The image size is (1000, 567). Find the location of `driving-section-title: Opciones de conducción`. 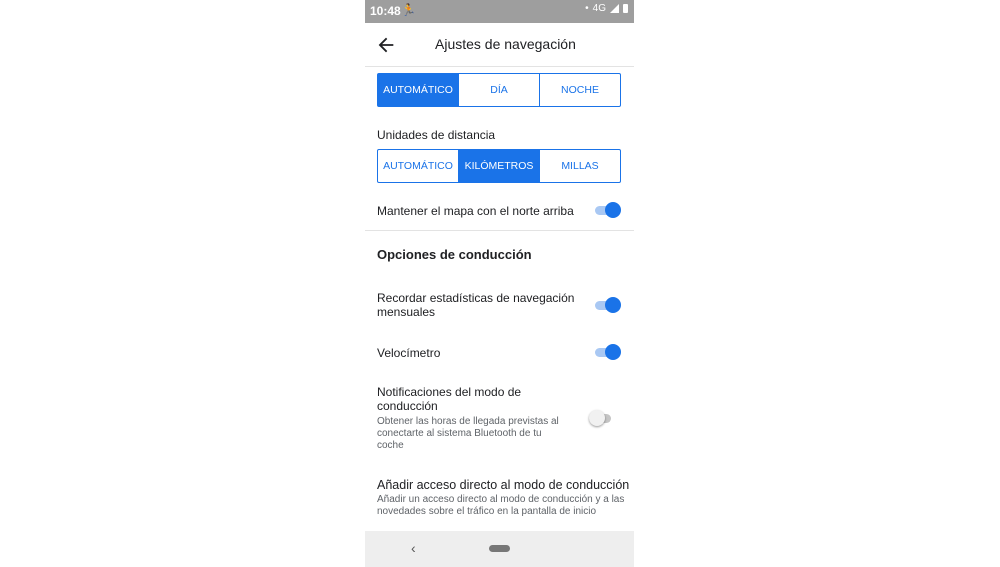

driving-section-title: Opciones de conducción is located at coordinates (454, 254).